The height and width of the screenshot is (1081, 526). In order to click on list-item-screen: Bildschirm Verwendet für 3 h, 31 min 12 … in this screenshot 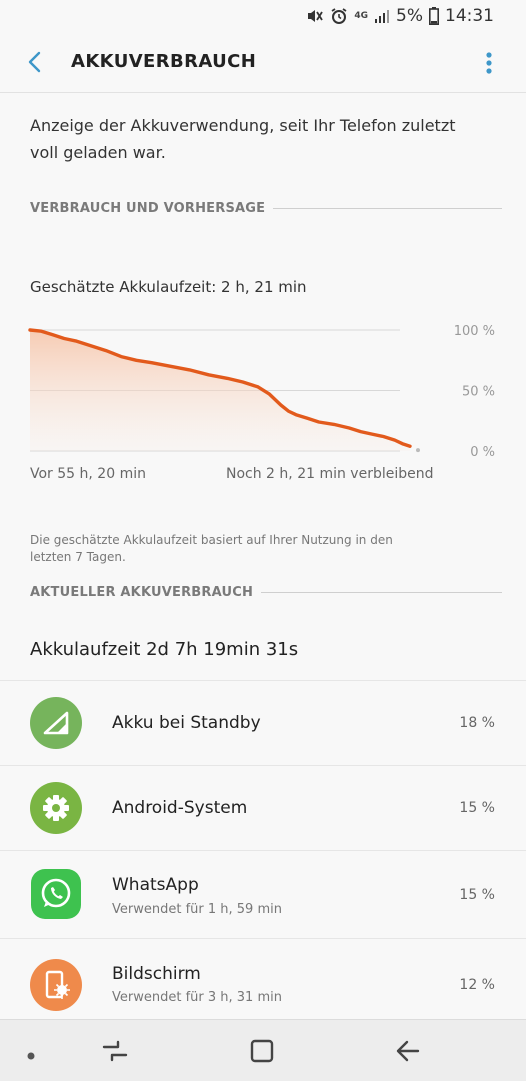, I will do `click(263, 979)`.